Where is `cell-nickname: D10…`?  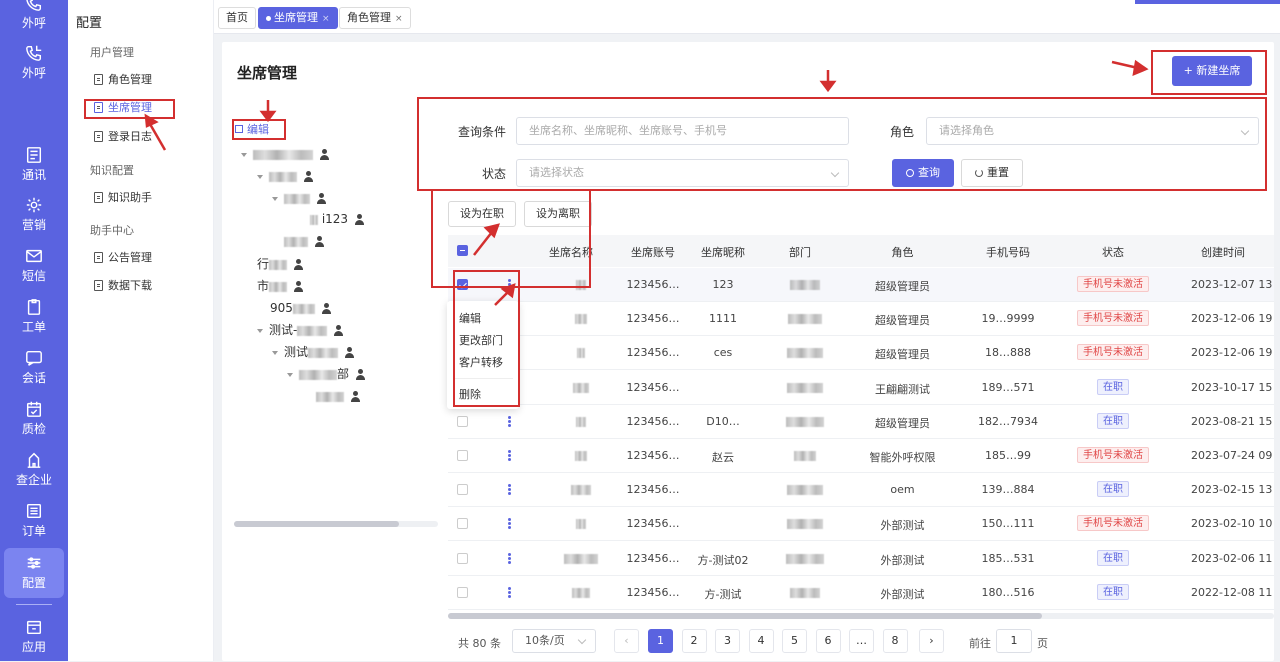
cell-nickname: D10… is located at coordinates (723, 421).